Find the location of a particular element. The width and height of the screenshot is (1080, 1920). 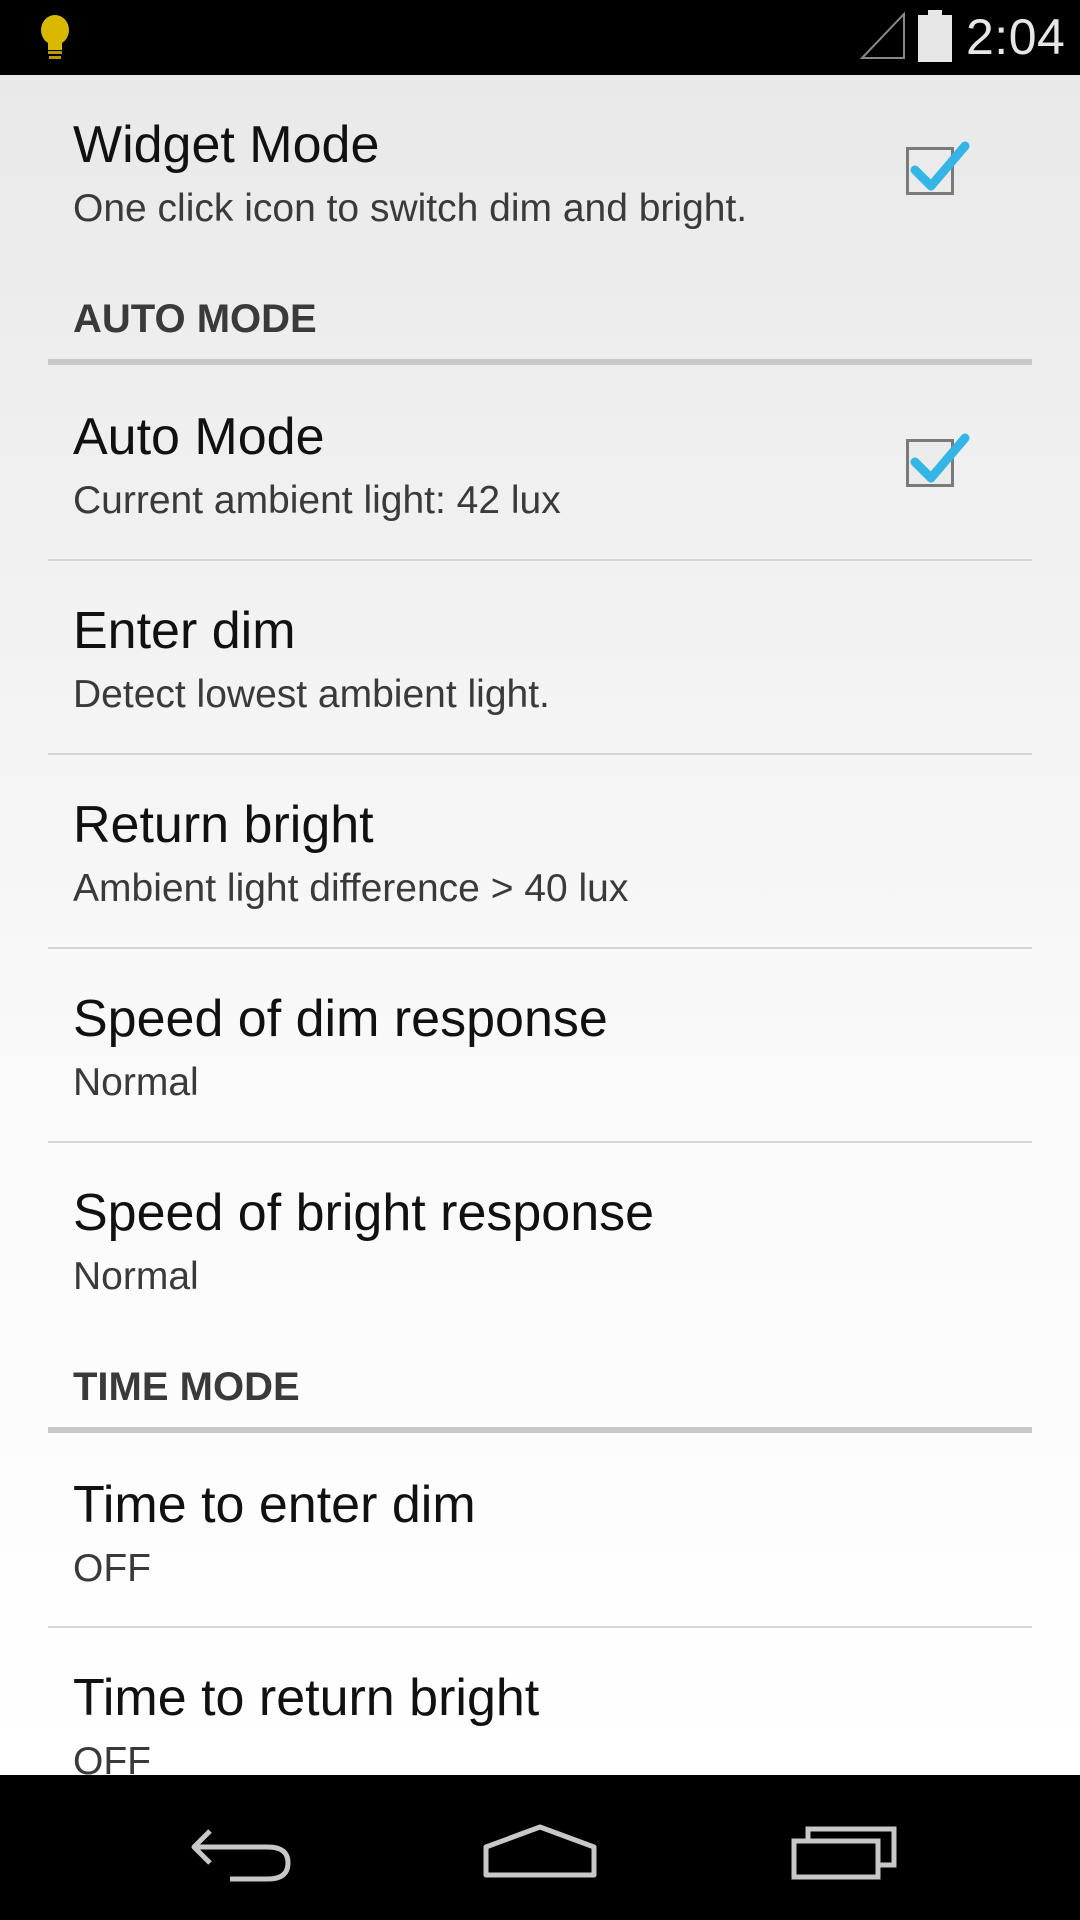

back-icon is located at coordinates (240, 1849).